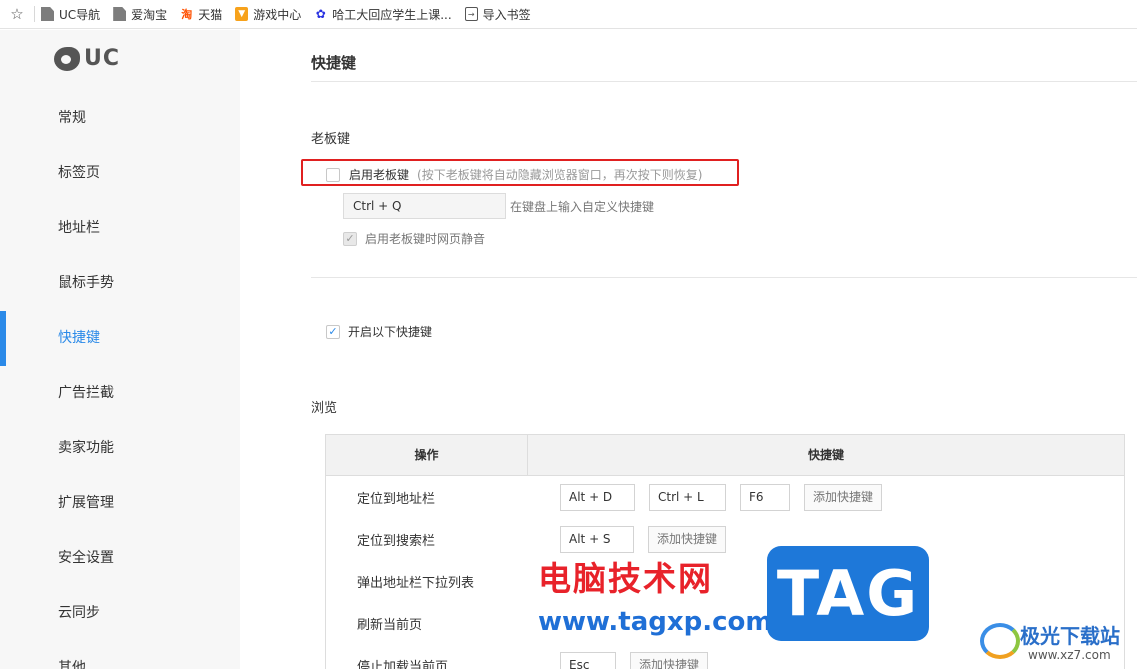  I want to click on section-divider, so click(724, 277).